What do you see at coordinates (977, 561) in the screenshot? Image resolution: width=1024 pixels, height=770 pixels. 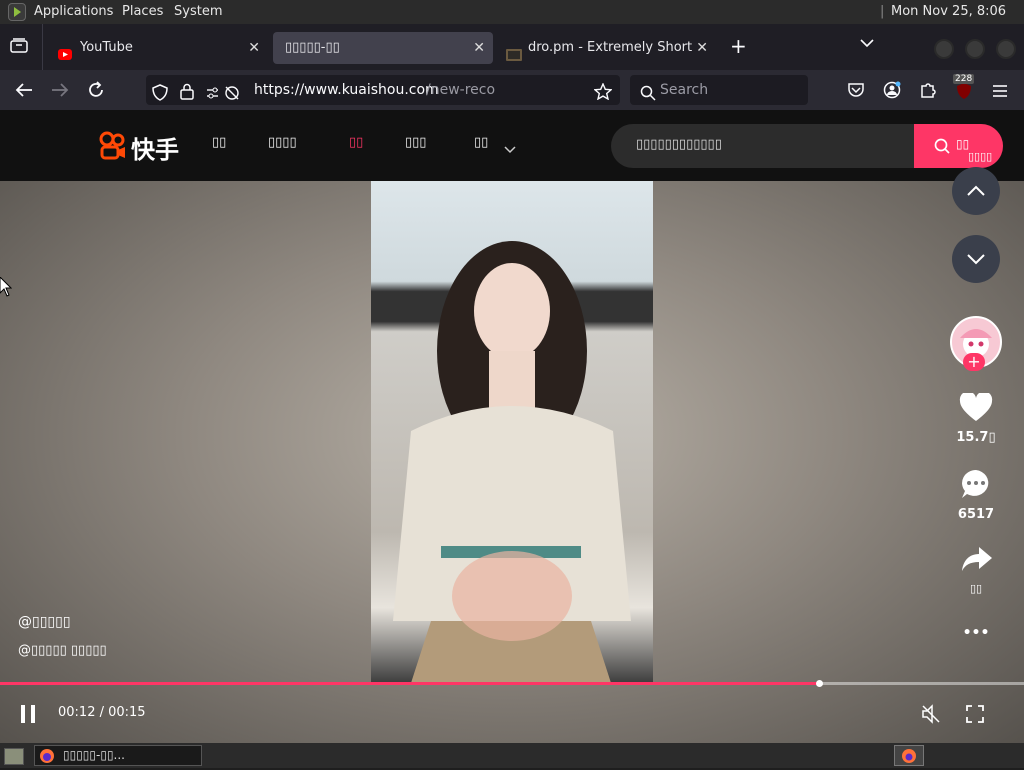 I see `share-arrow-icon` at bounding box center [977, 561].